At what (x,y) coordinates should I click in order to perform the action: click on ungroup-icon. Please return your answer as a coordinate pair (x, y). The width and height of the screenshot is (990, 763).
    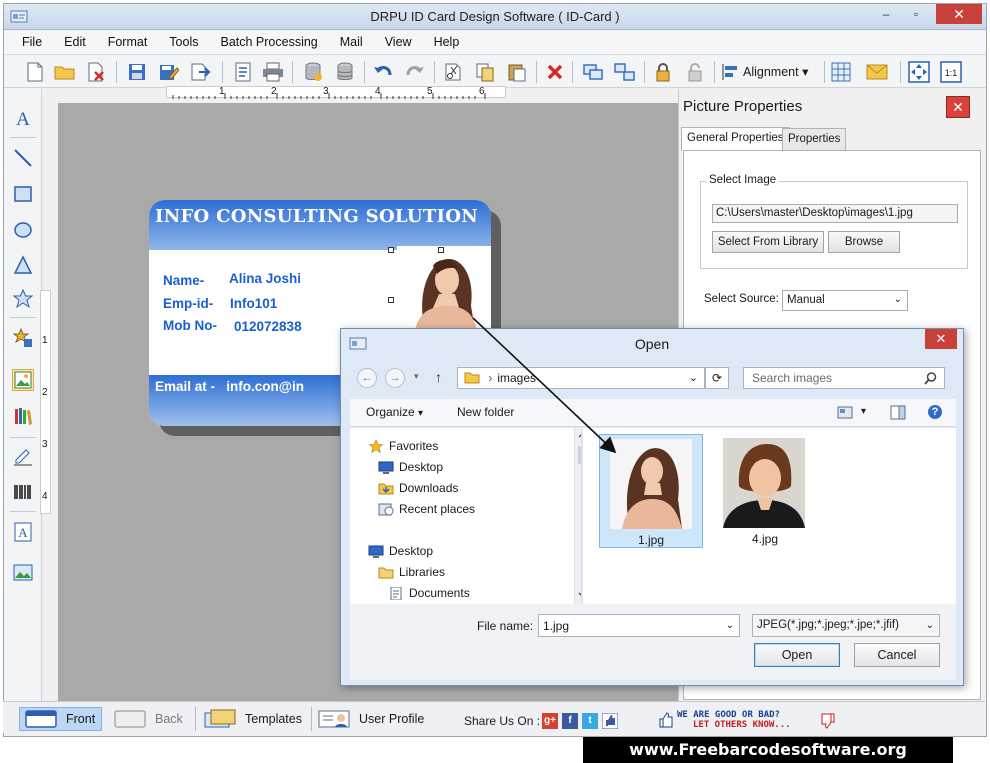
    Looking at the image, I should click on (625, 72).